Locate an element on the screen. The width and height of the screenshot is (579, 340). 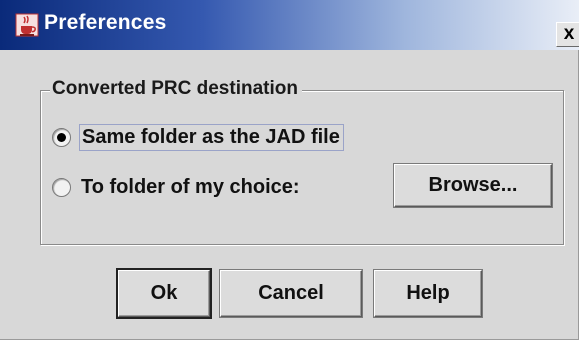
radio-choose-folder: To folder of my choice: is located at coordinates (176, 187).